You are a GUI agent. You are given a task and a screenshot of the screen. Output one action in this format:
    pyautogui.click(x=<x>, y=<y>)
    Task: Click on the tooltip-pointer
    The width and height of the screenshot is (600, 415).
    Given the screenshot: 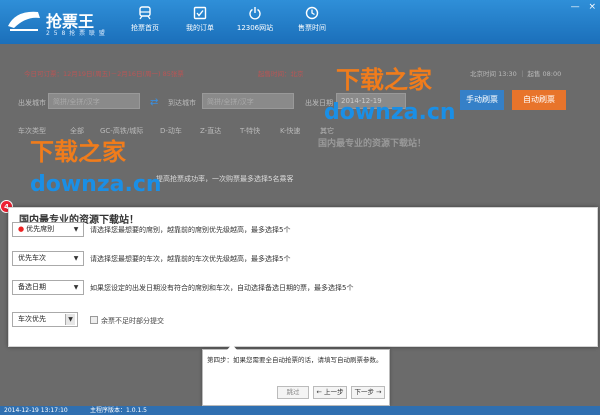 What is the action you would take?
    pyautogui.click(x=232, y=347)
    